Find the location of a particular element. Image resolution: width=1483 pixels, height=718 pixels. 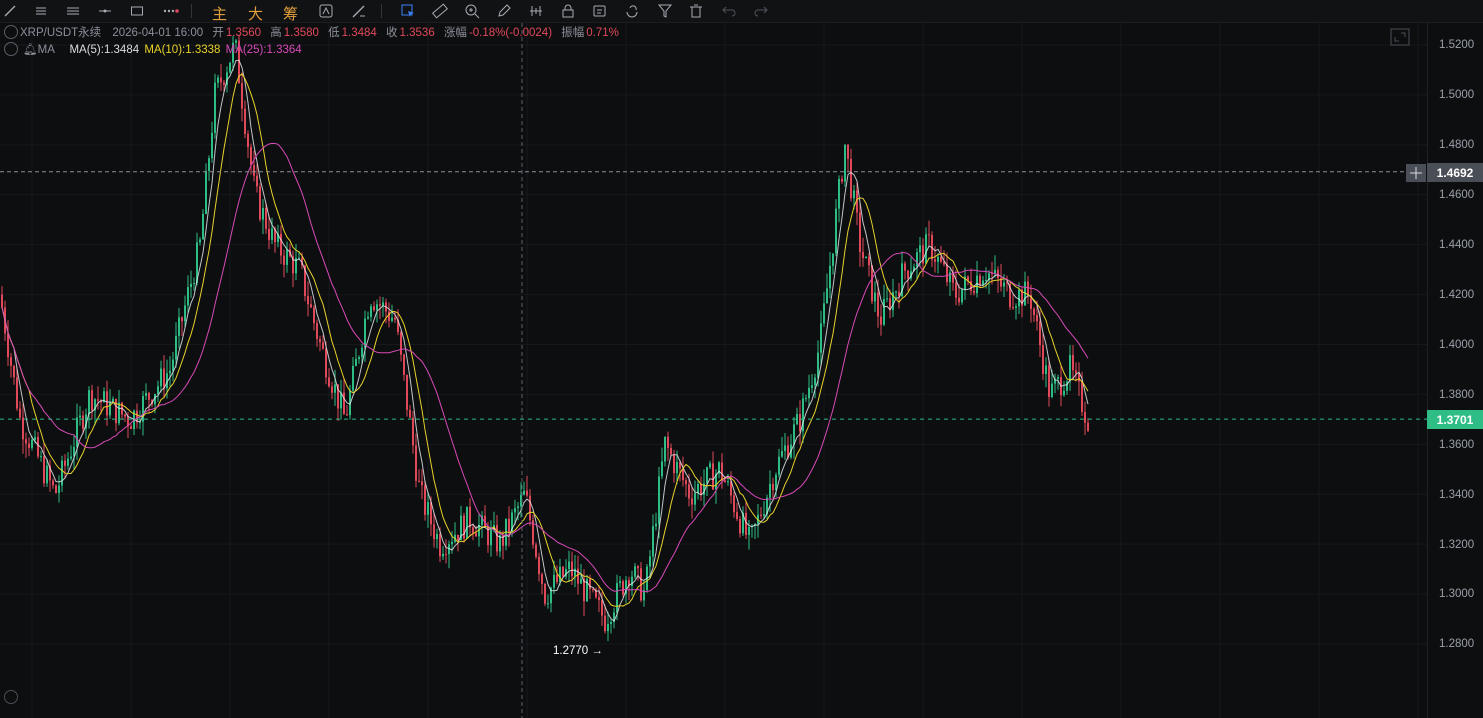

filter-icon is located at coordinates (665, 11).